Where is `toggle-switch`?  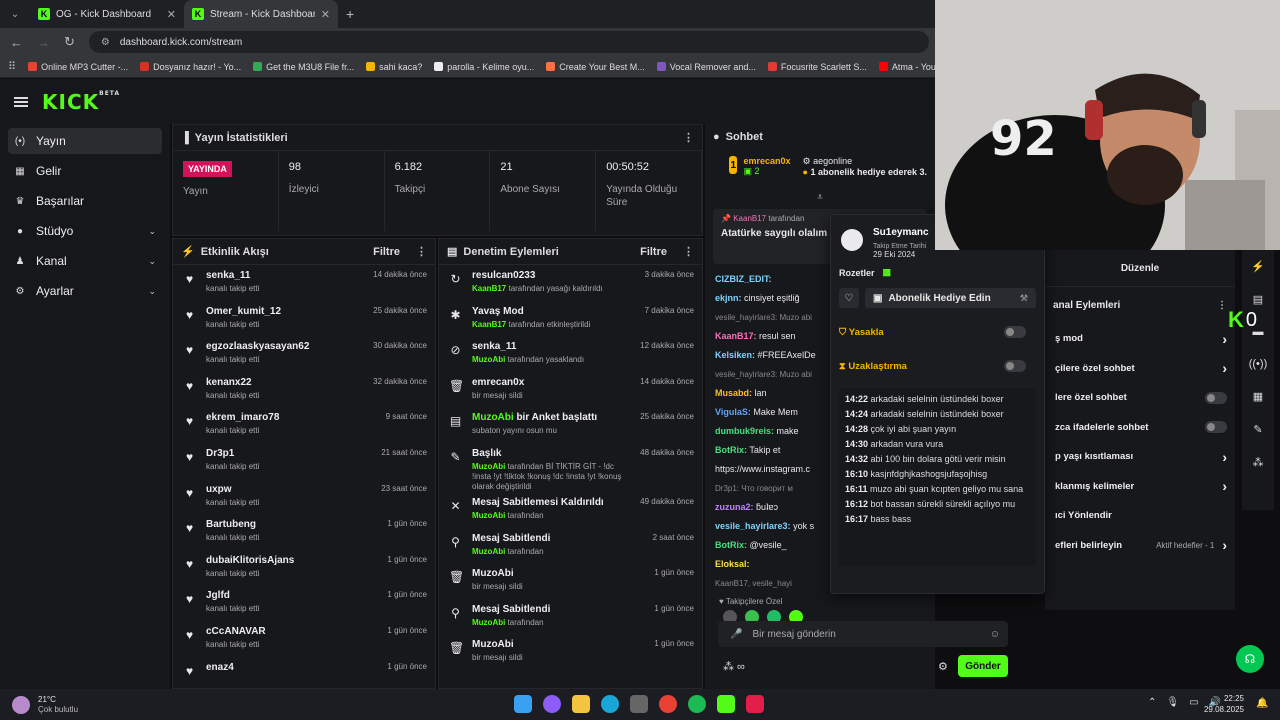 toggle-switch is located at coordinates (1216, 427).